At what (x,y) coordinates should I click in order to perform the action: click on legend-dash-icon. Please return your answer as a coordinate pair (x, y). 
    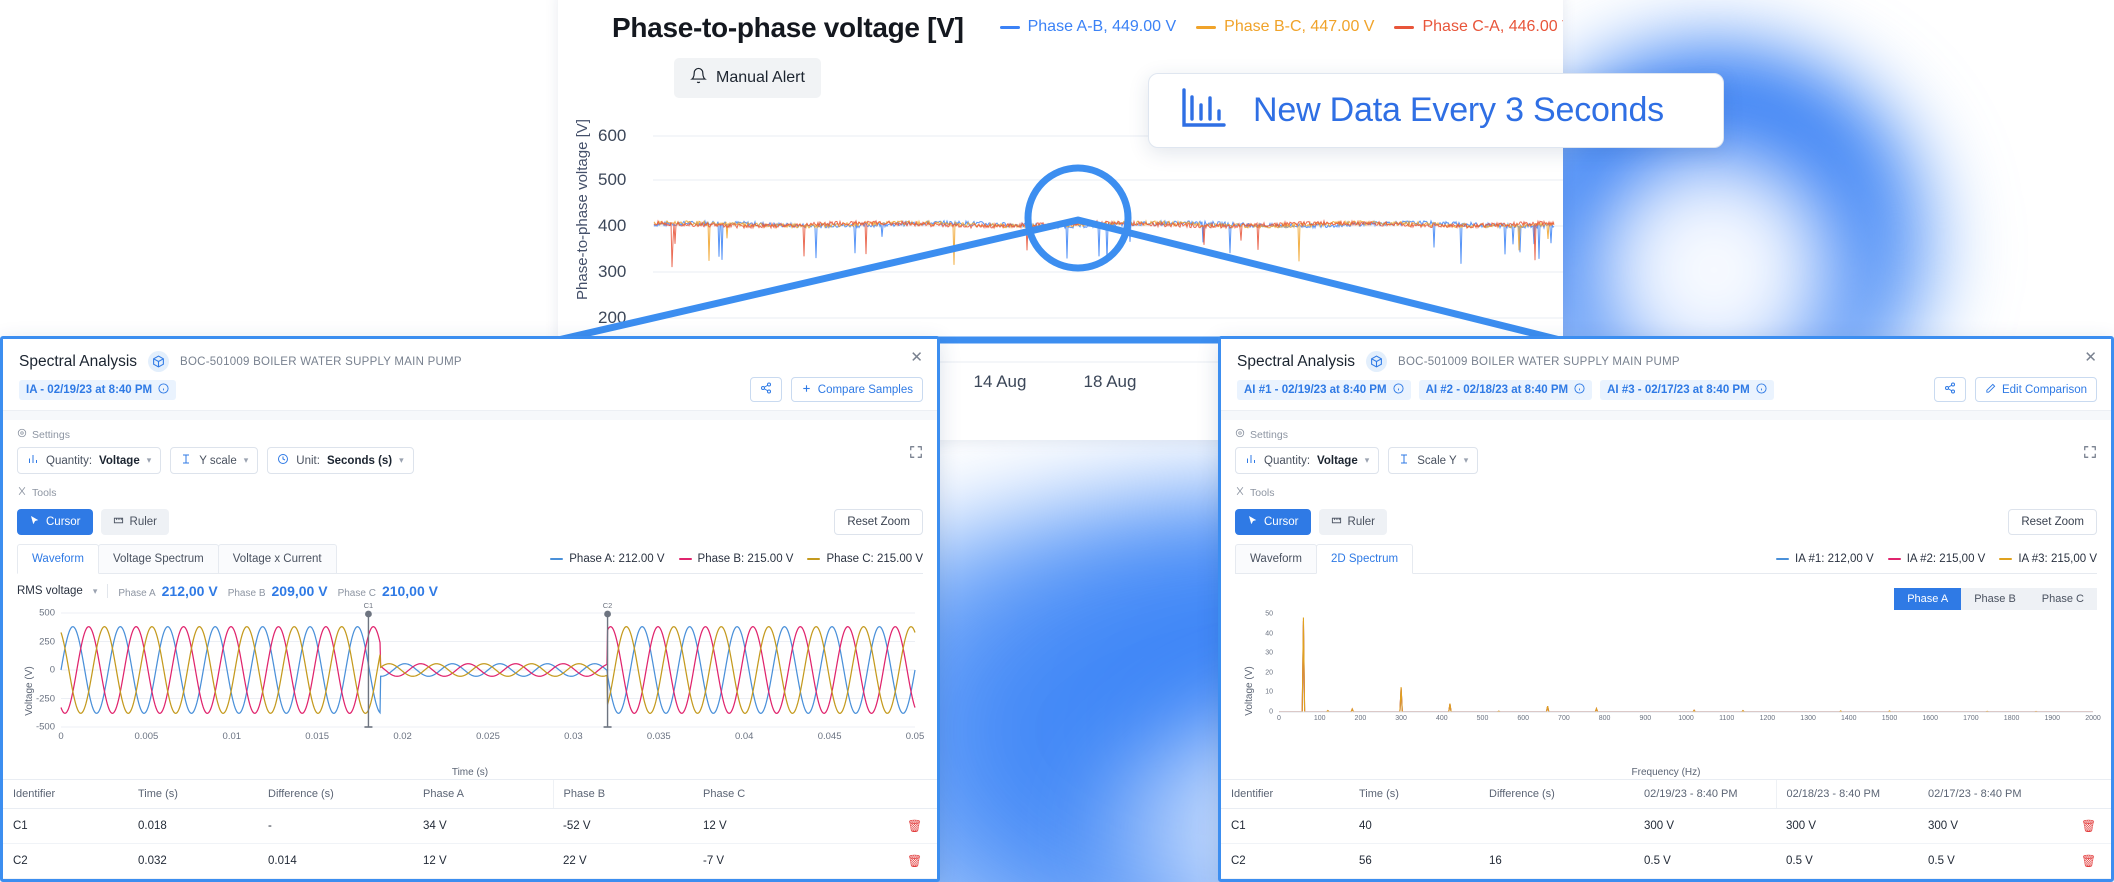
    Looking at the image, I should click on (557, 559).